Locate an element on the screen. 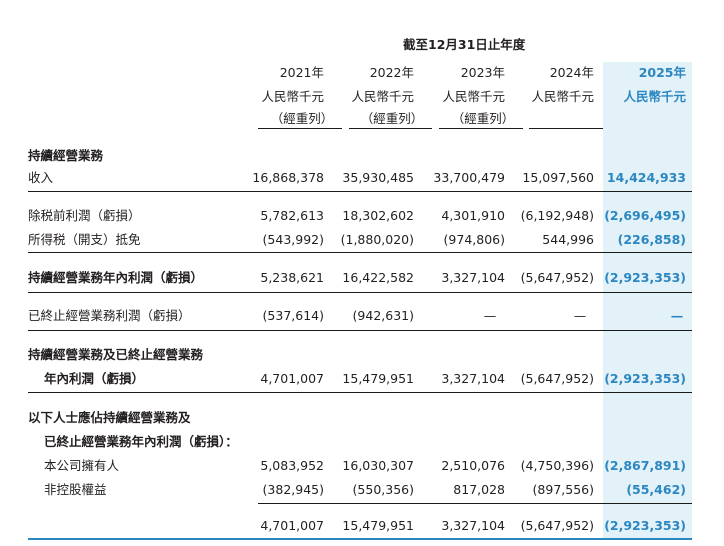  cell: 5,083,952 is located at coordinates (292, 465).